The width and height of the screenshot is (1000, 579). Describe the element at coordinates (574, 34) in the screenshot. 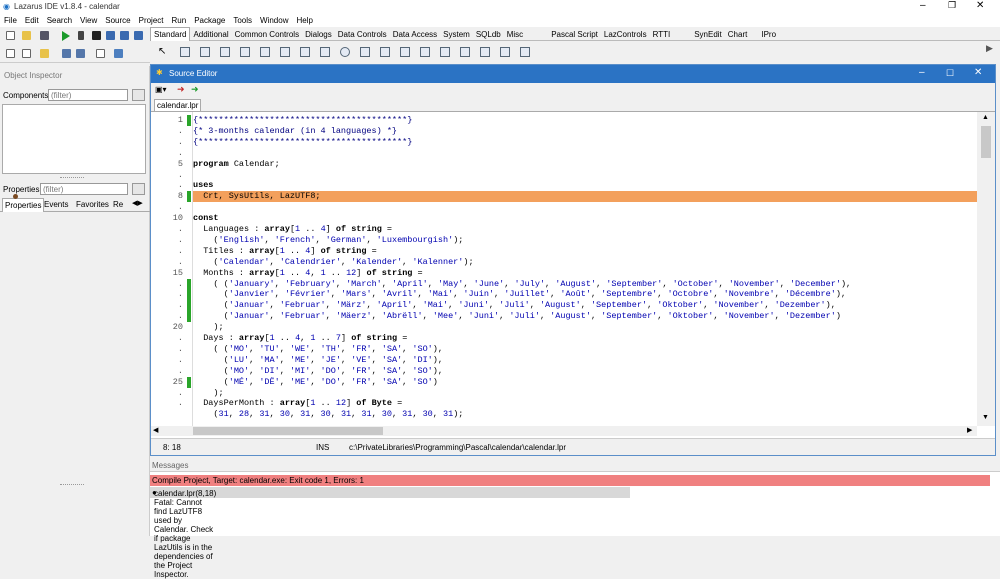

I see `tab-pascal-script: Pascal Script` at that location.